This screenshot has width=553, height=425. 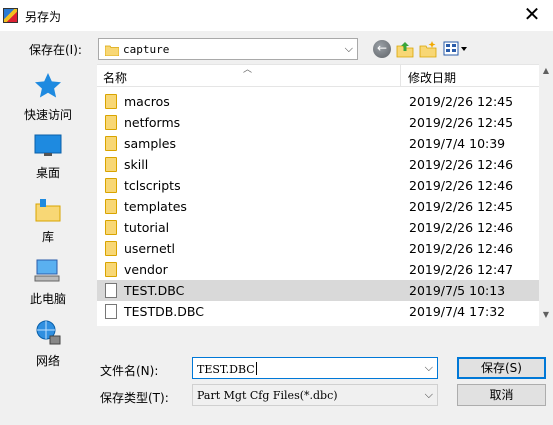 What do you see at coordinates (147, 227) in the screenshot?
I see `item-name: tutorial` at bounding box center [147, 227].